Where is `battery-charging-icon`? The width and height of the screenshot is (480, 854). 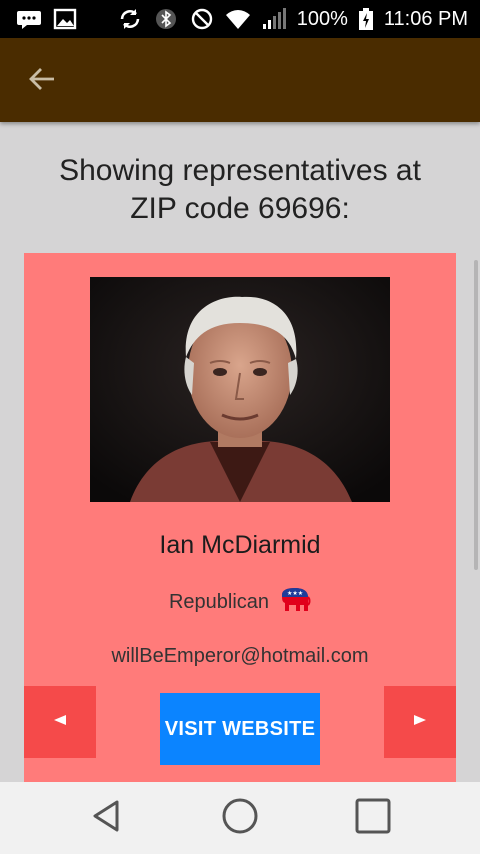 battery-charging-icon is located at coordinates (366, 19).